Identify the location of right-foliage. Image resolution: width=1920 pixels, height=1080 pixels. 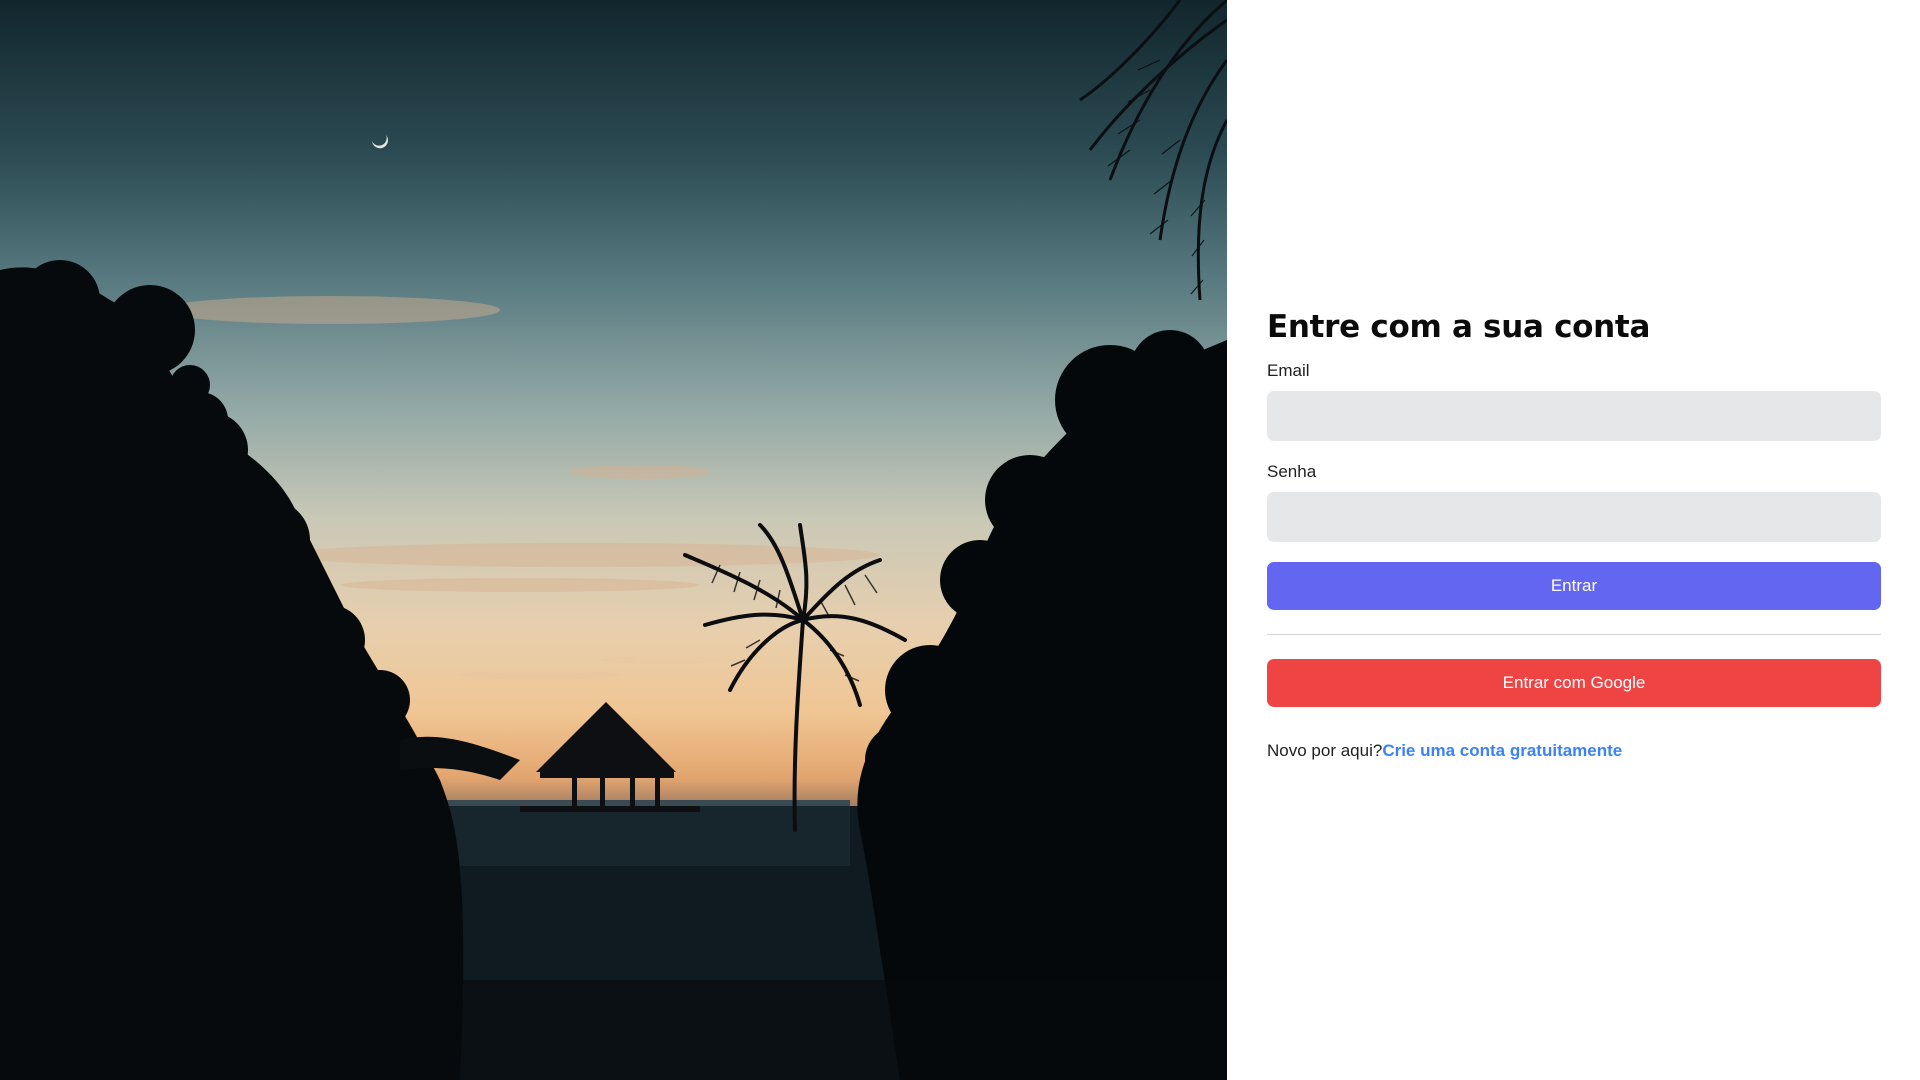
(1042, 705).